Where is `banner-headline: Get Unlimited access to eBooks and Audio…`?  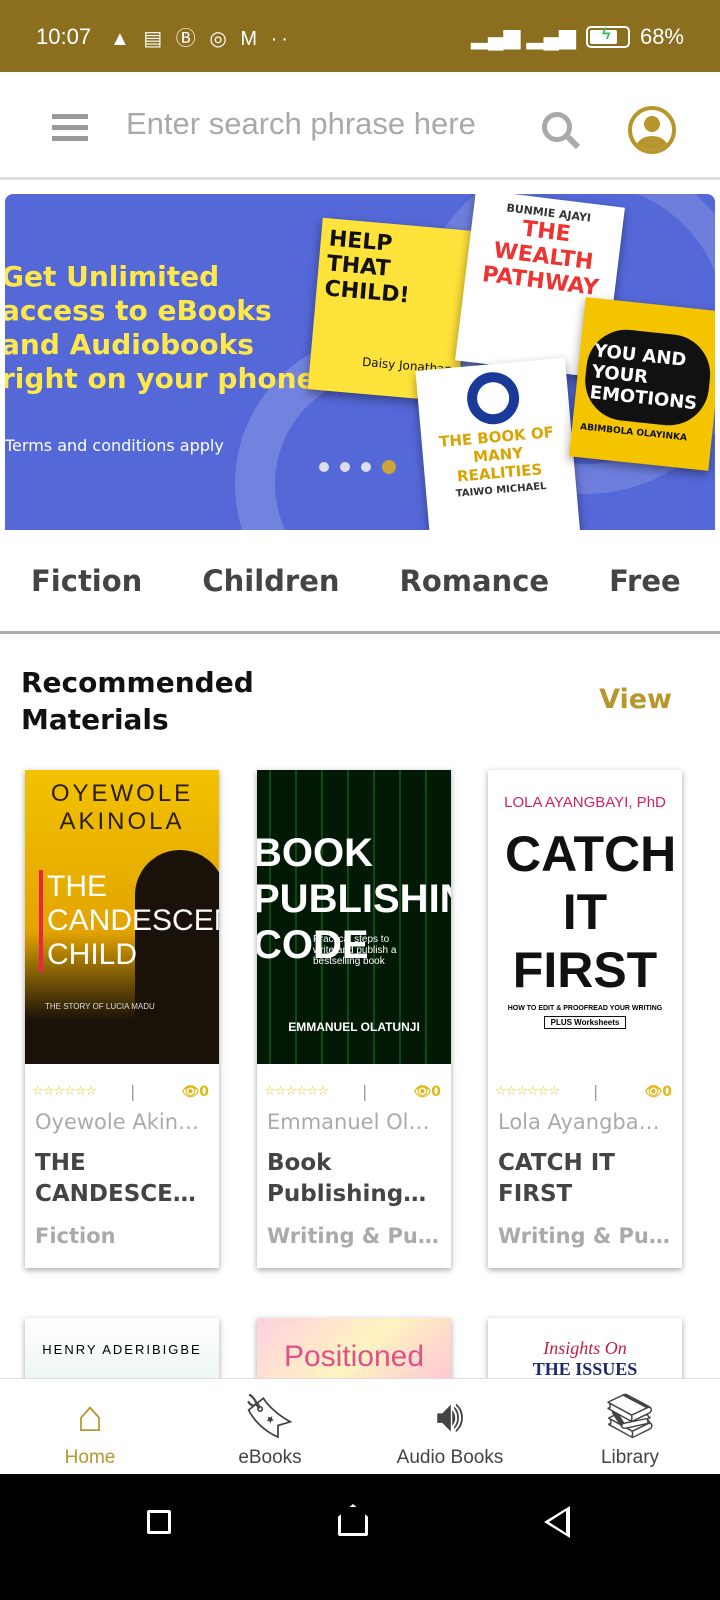
banner-headline: Get Unlimited access to eBooks and Audio… is located at coordinates (166, 327).